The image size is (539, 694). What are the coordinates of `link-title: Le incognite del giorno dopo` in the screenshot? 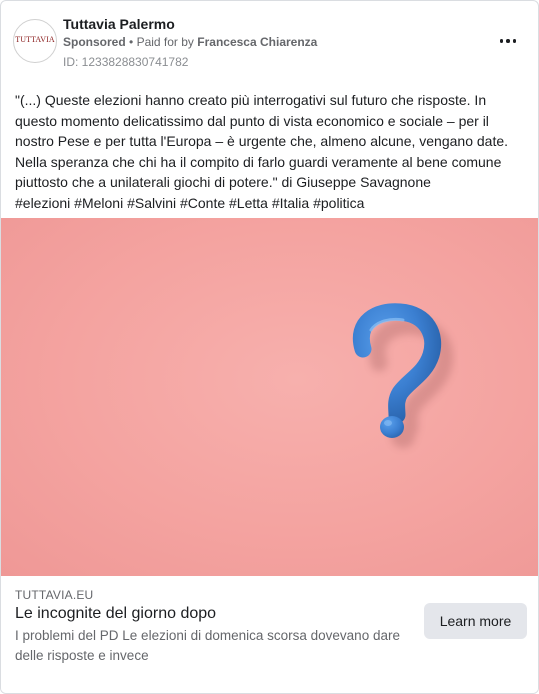 It's located at (115, 614).